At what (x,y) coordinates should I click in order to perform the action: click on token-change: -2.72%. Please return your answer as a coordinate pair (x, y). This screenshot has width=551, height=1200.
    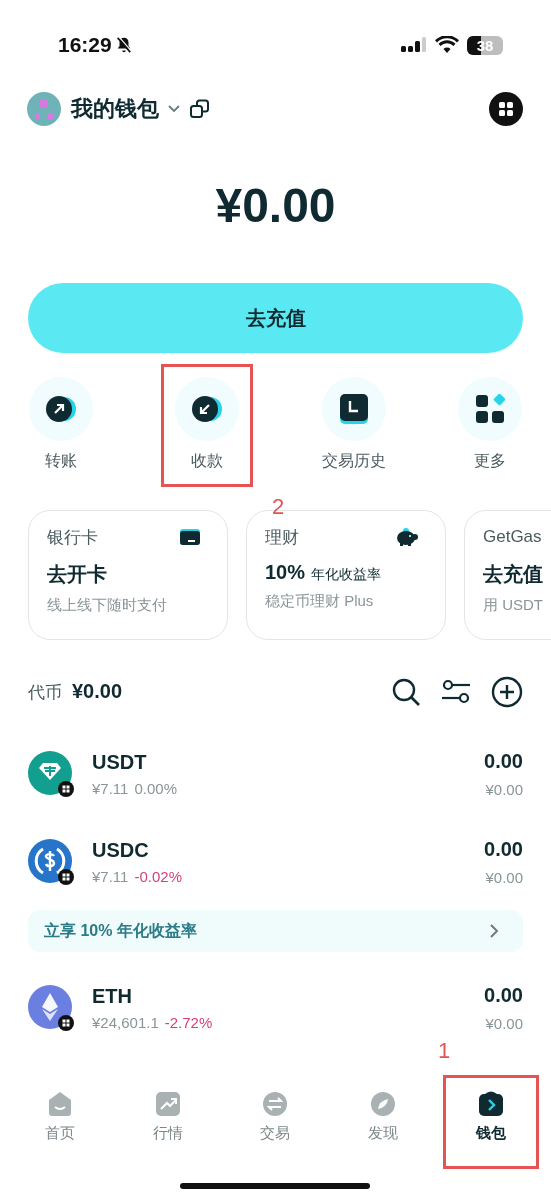
    Looking at the image, I should click on (188, 1022).